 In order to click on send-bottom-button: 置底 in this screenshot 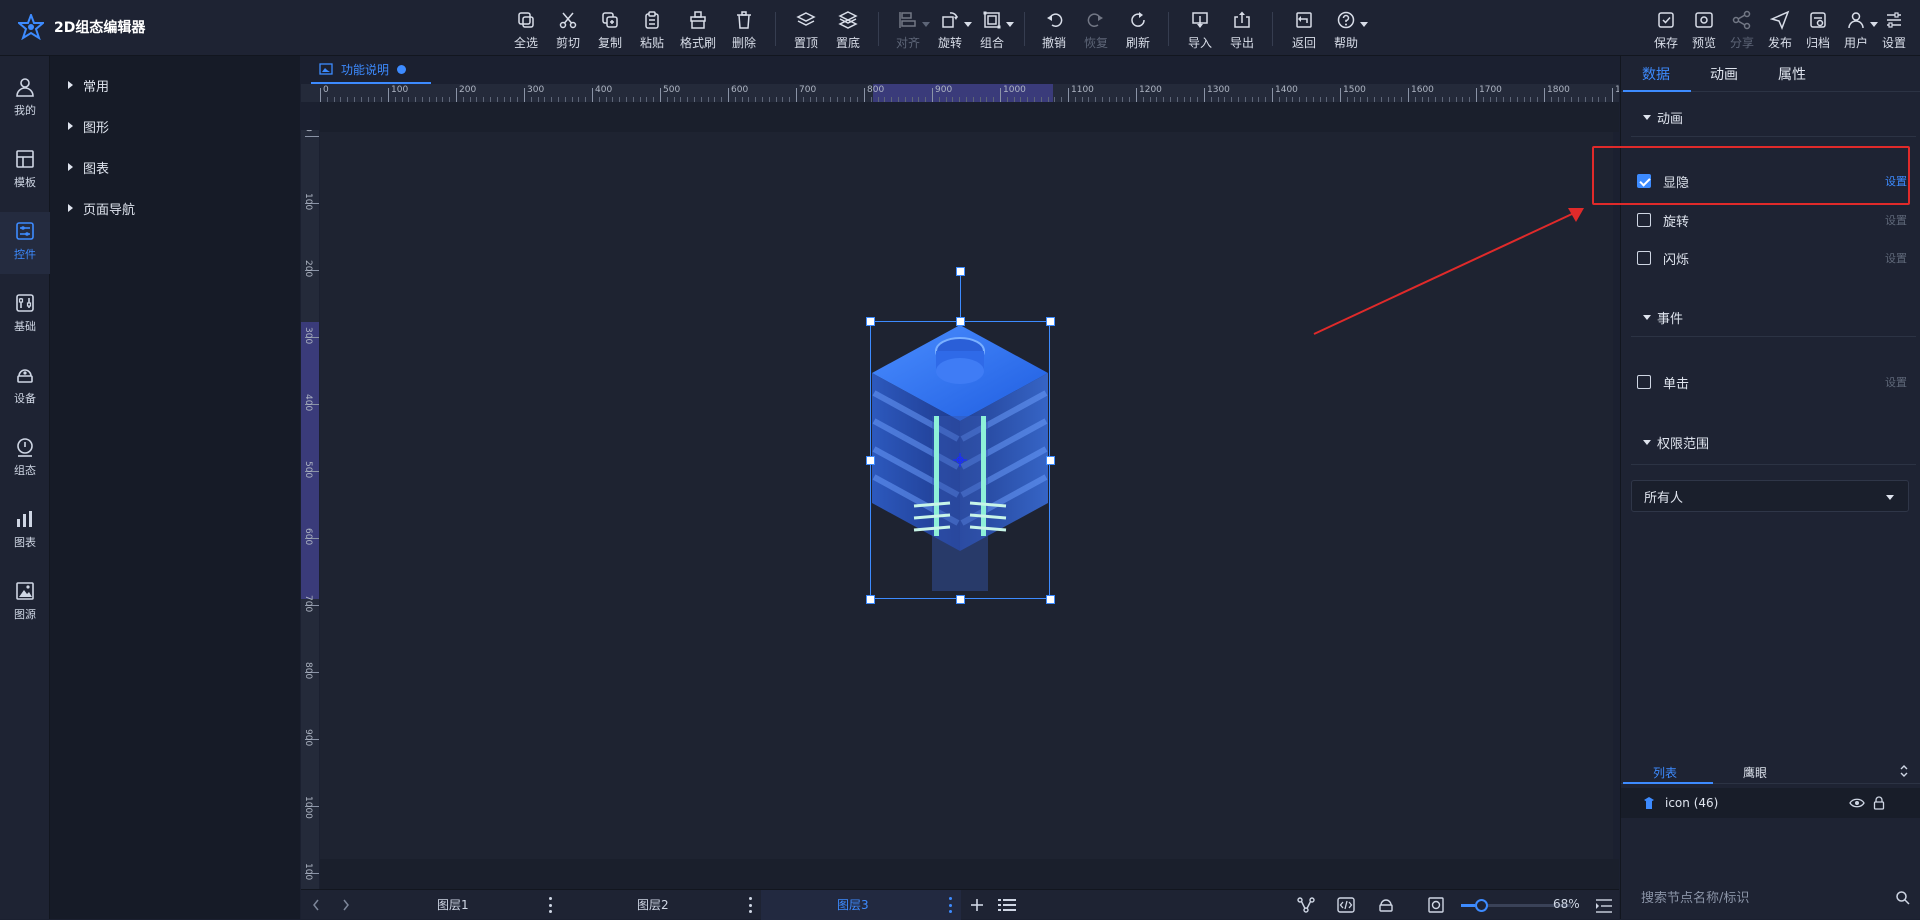, I will do `click(848, 29)`.